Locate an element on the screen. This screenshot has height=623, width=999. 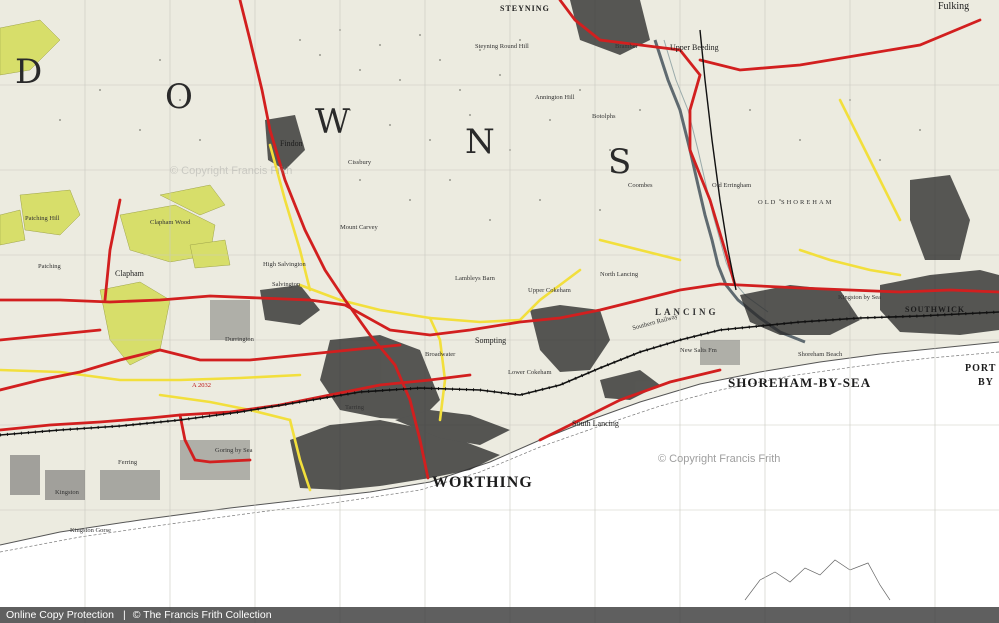
place-label-goring: Goring by Sea is located at coordinates (234, 451).